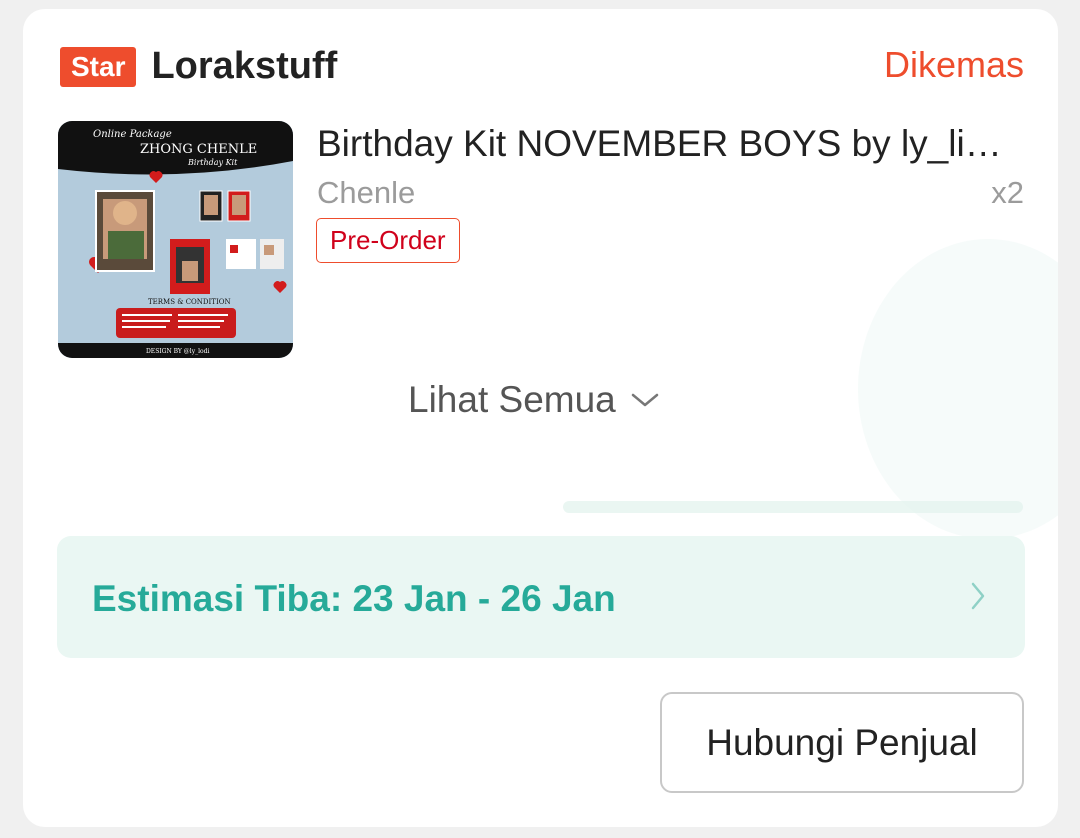 The image size is (1080, 838). I want to click on chevron-down-icon, so click(644, 400).